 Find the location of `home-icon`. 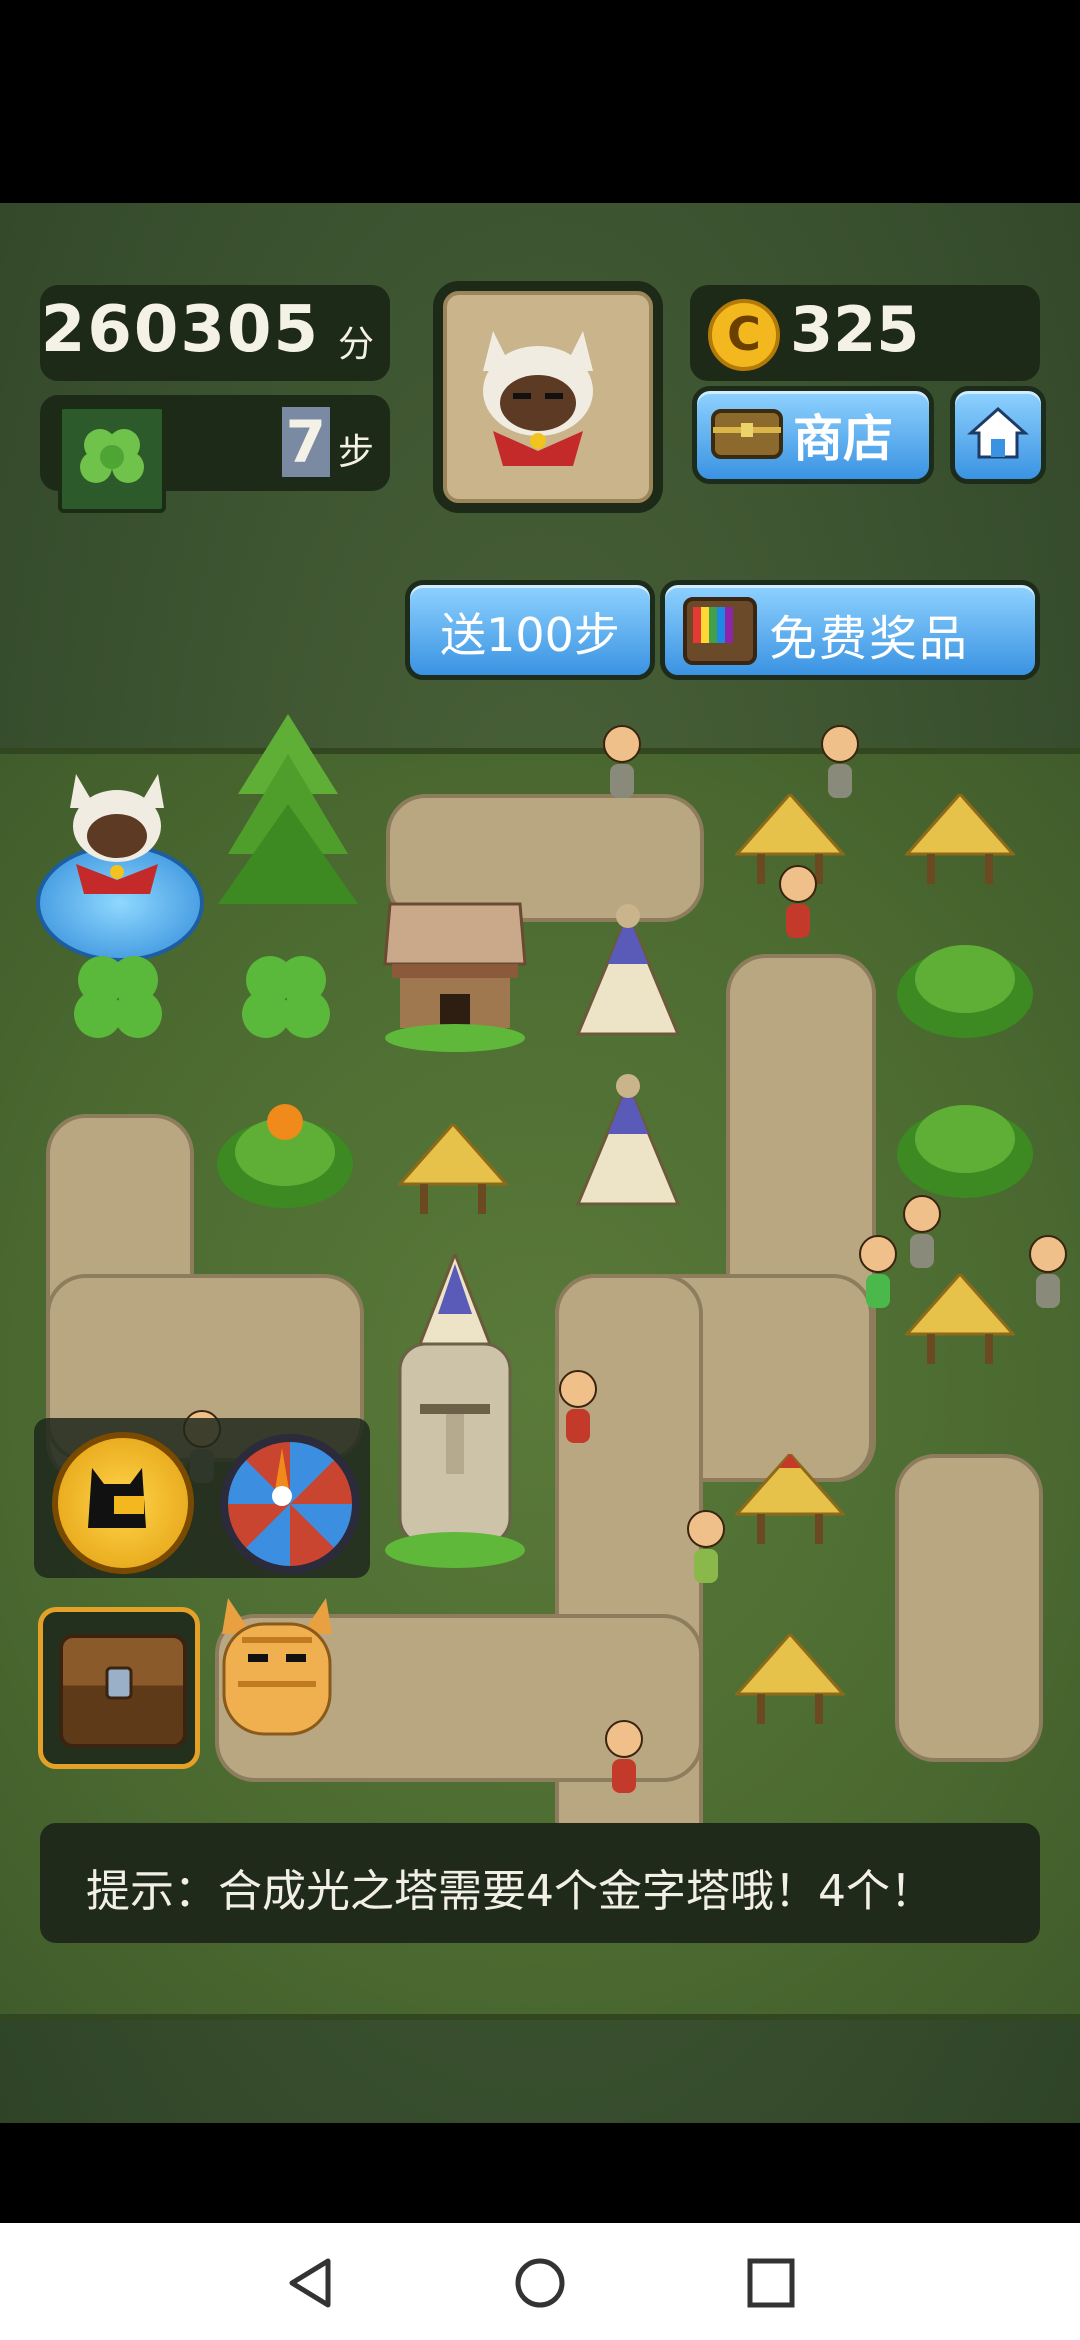

home-icon is located at coordinates (998, 432).